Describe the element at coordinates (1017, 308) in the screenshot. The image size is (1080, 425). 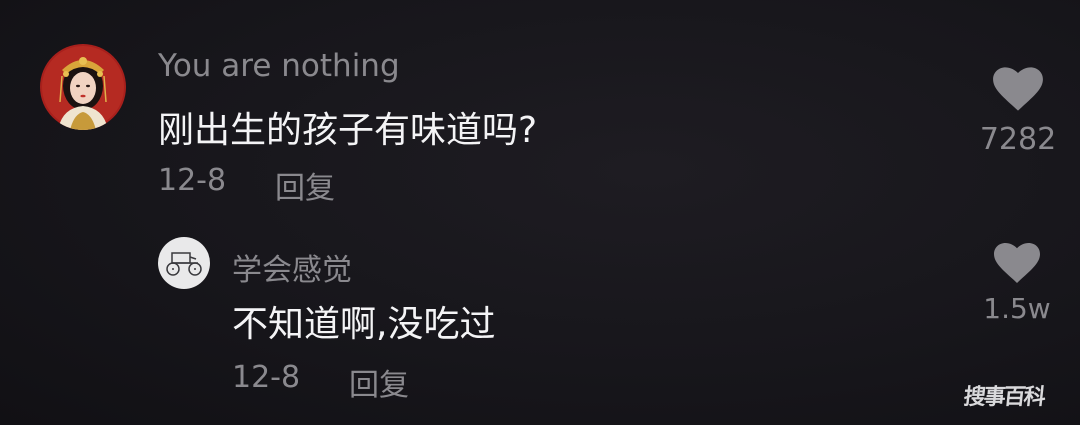
I see `like-count: 1.5w` at that location.